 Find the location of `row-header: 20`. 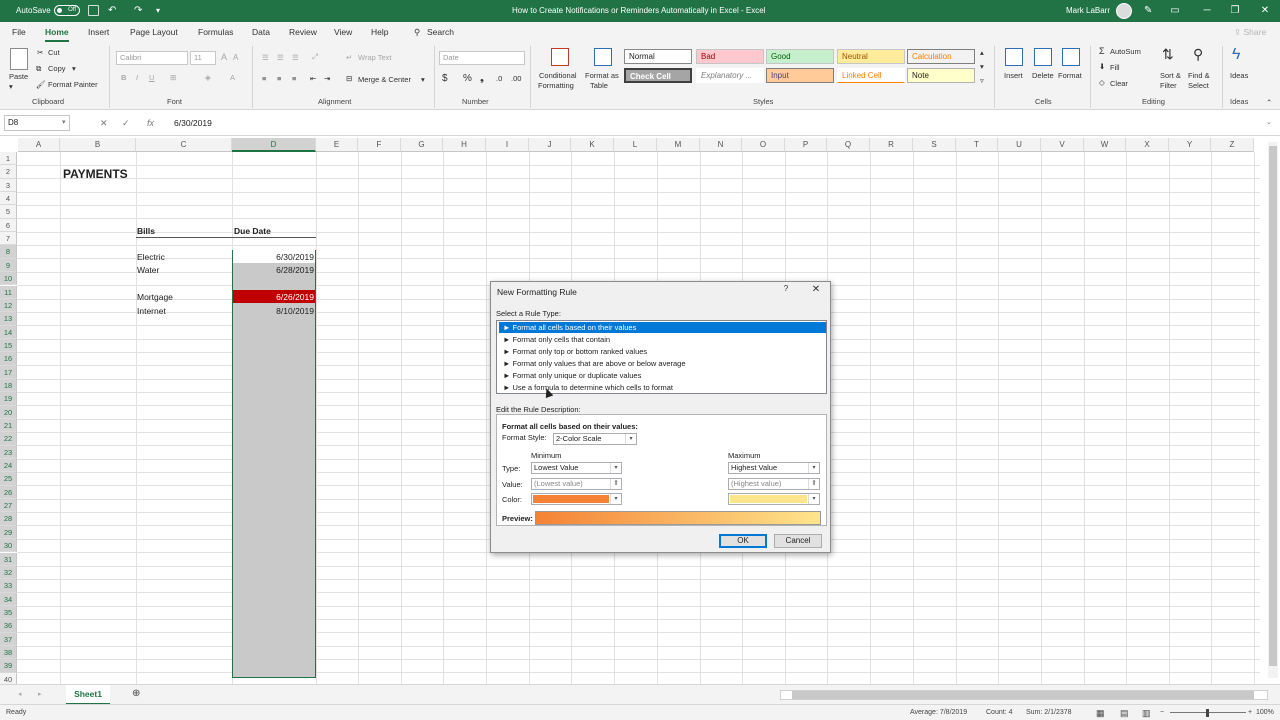

row-header: 20 is located at coordinates (8, 412).